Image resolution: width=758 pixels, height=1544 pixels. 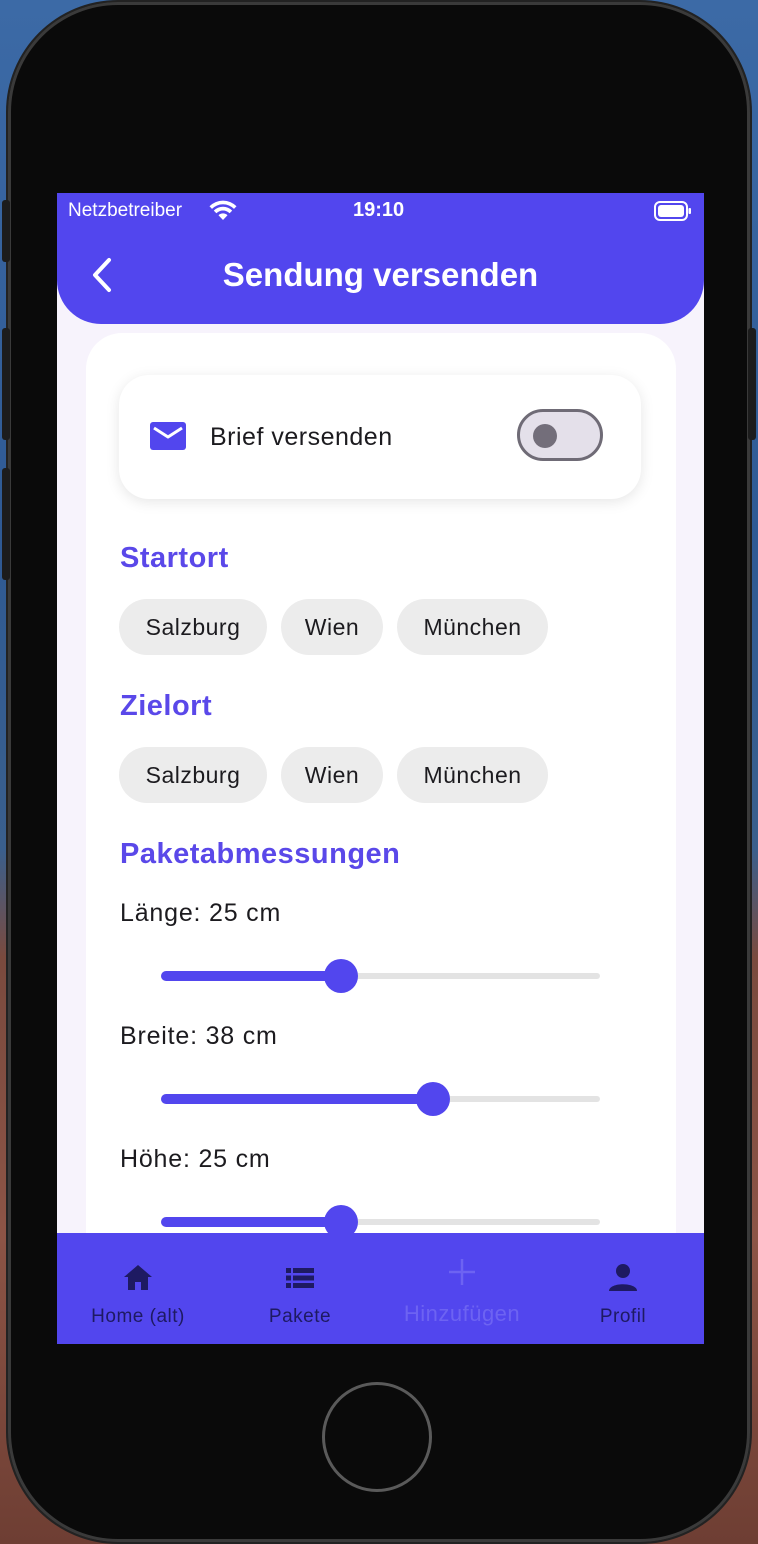 What do you see at coordinates (138, 1316) in the screenshot?
I see `nav-home-label: Home (alt)` at bounding box center [138, 1316].